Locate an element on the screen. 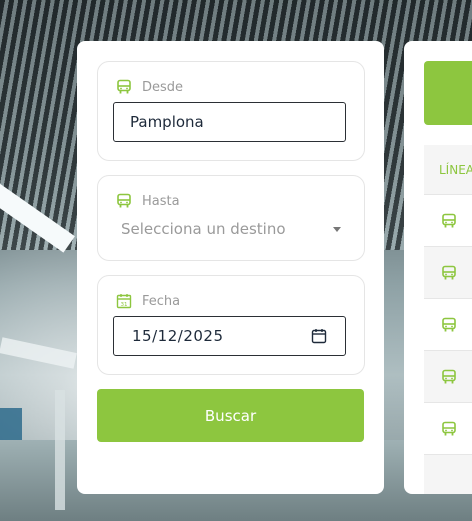 This screenshot has height=521, width=472. date-label: Fecha is located at coordinates (161, 301).